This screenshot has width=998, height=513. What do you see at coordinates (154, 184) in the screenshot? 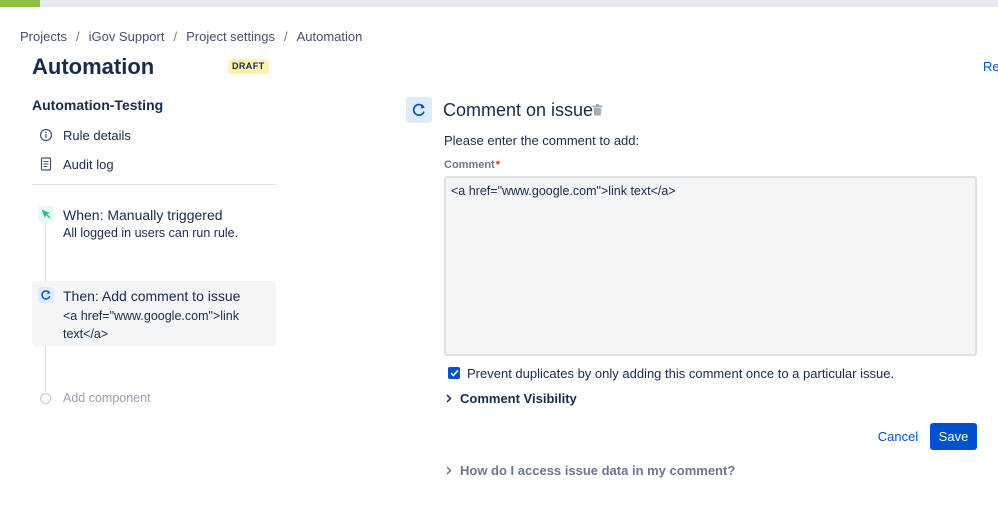
I see `sidebar-divider` at bounding box center [154, 184].